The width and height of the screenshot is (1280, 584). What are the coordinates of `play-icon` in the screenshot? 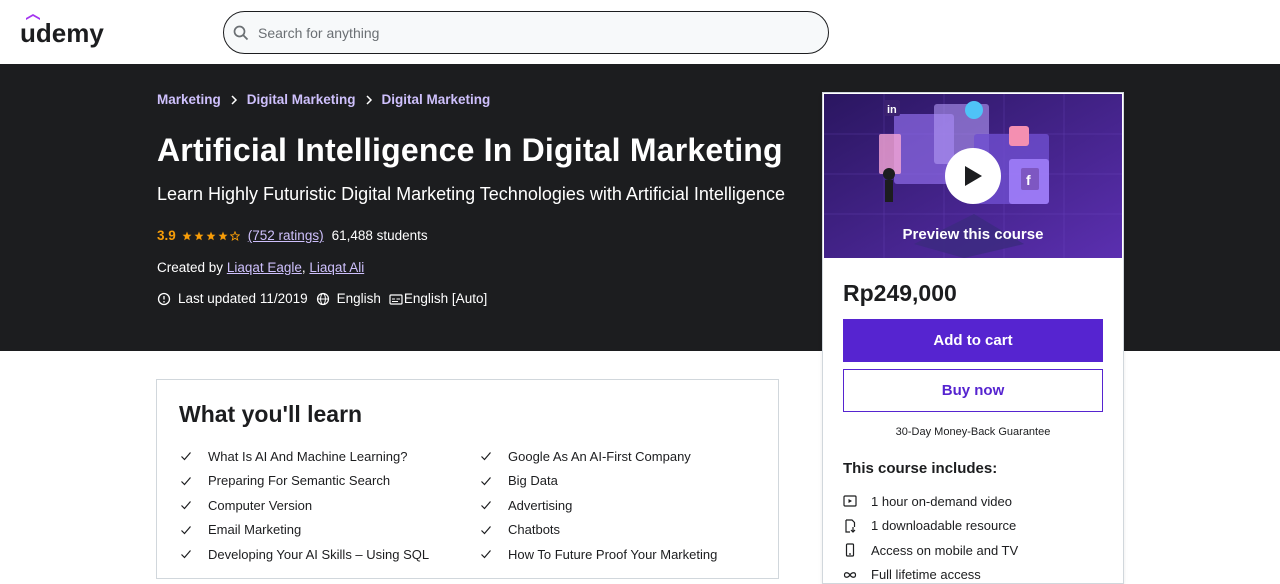 It's located at (973, 176).